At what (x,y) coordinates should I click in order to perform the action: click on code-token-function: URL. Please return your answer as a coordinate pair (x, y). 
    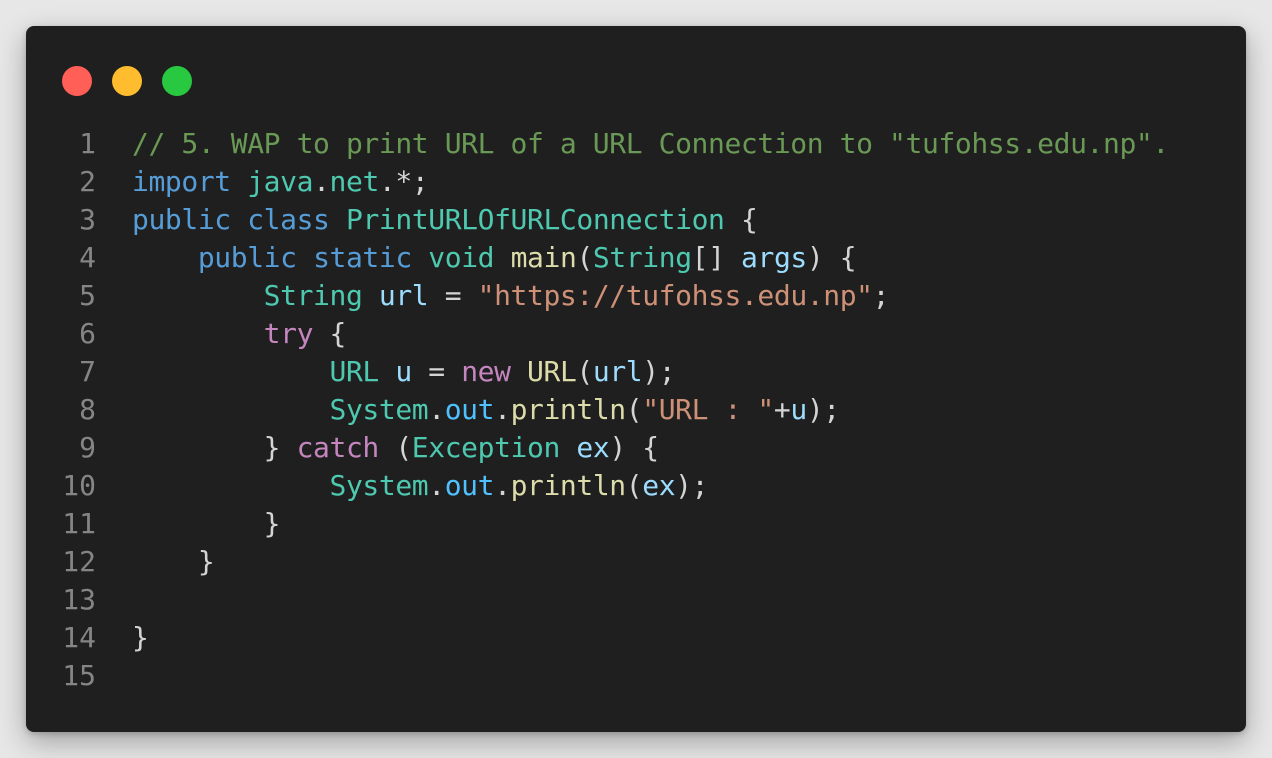
    Looking at the image, I should click on (552, 371).